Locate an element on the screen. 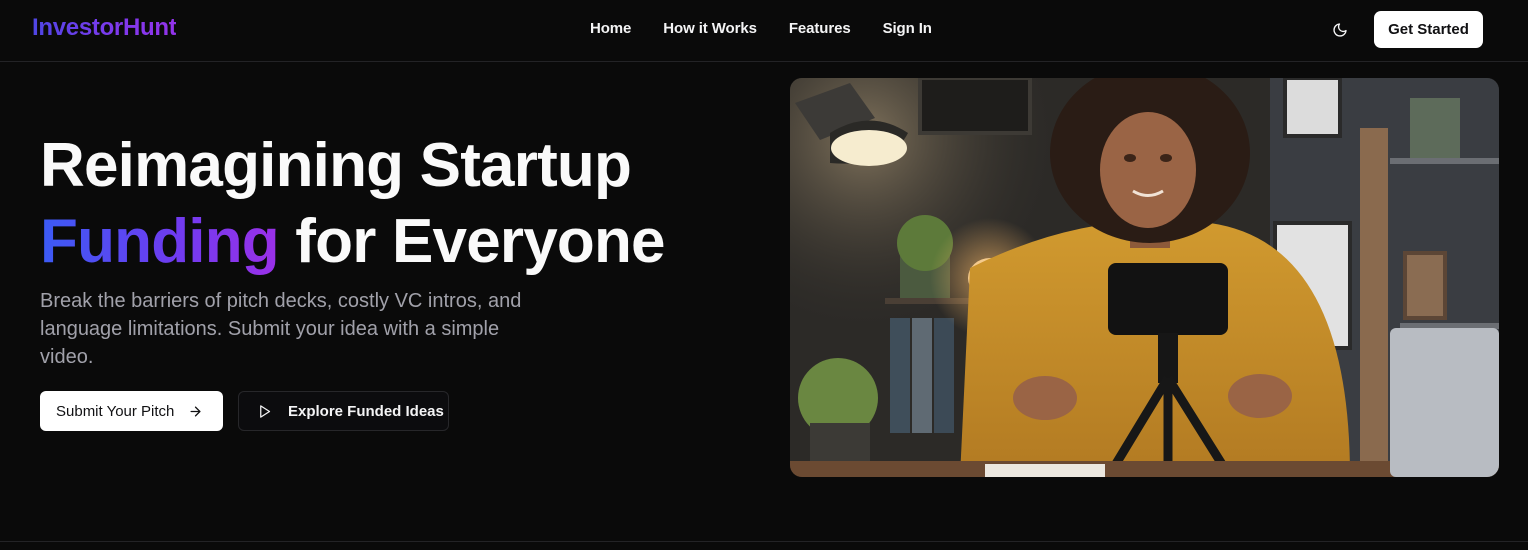 The image size is (1528, 550). theme-toggle-button is located at coordinates (1340, 30).